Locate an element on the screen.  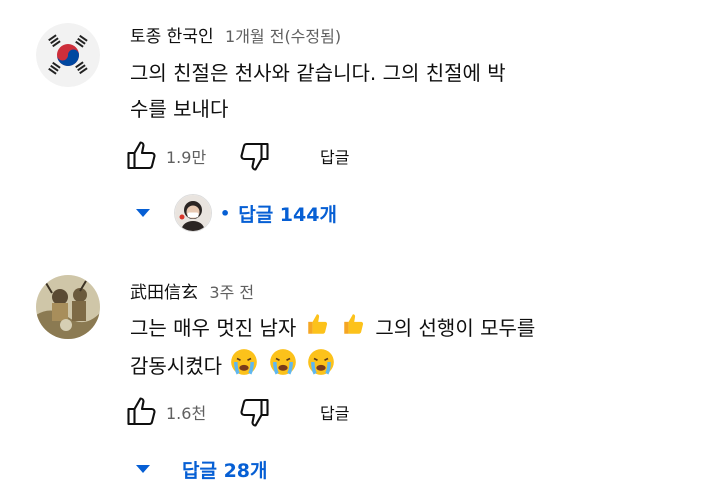
comment-timestamp: 3주 전 is located at coordinates (231, 292).